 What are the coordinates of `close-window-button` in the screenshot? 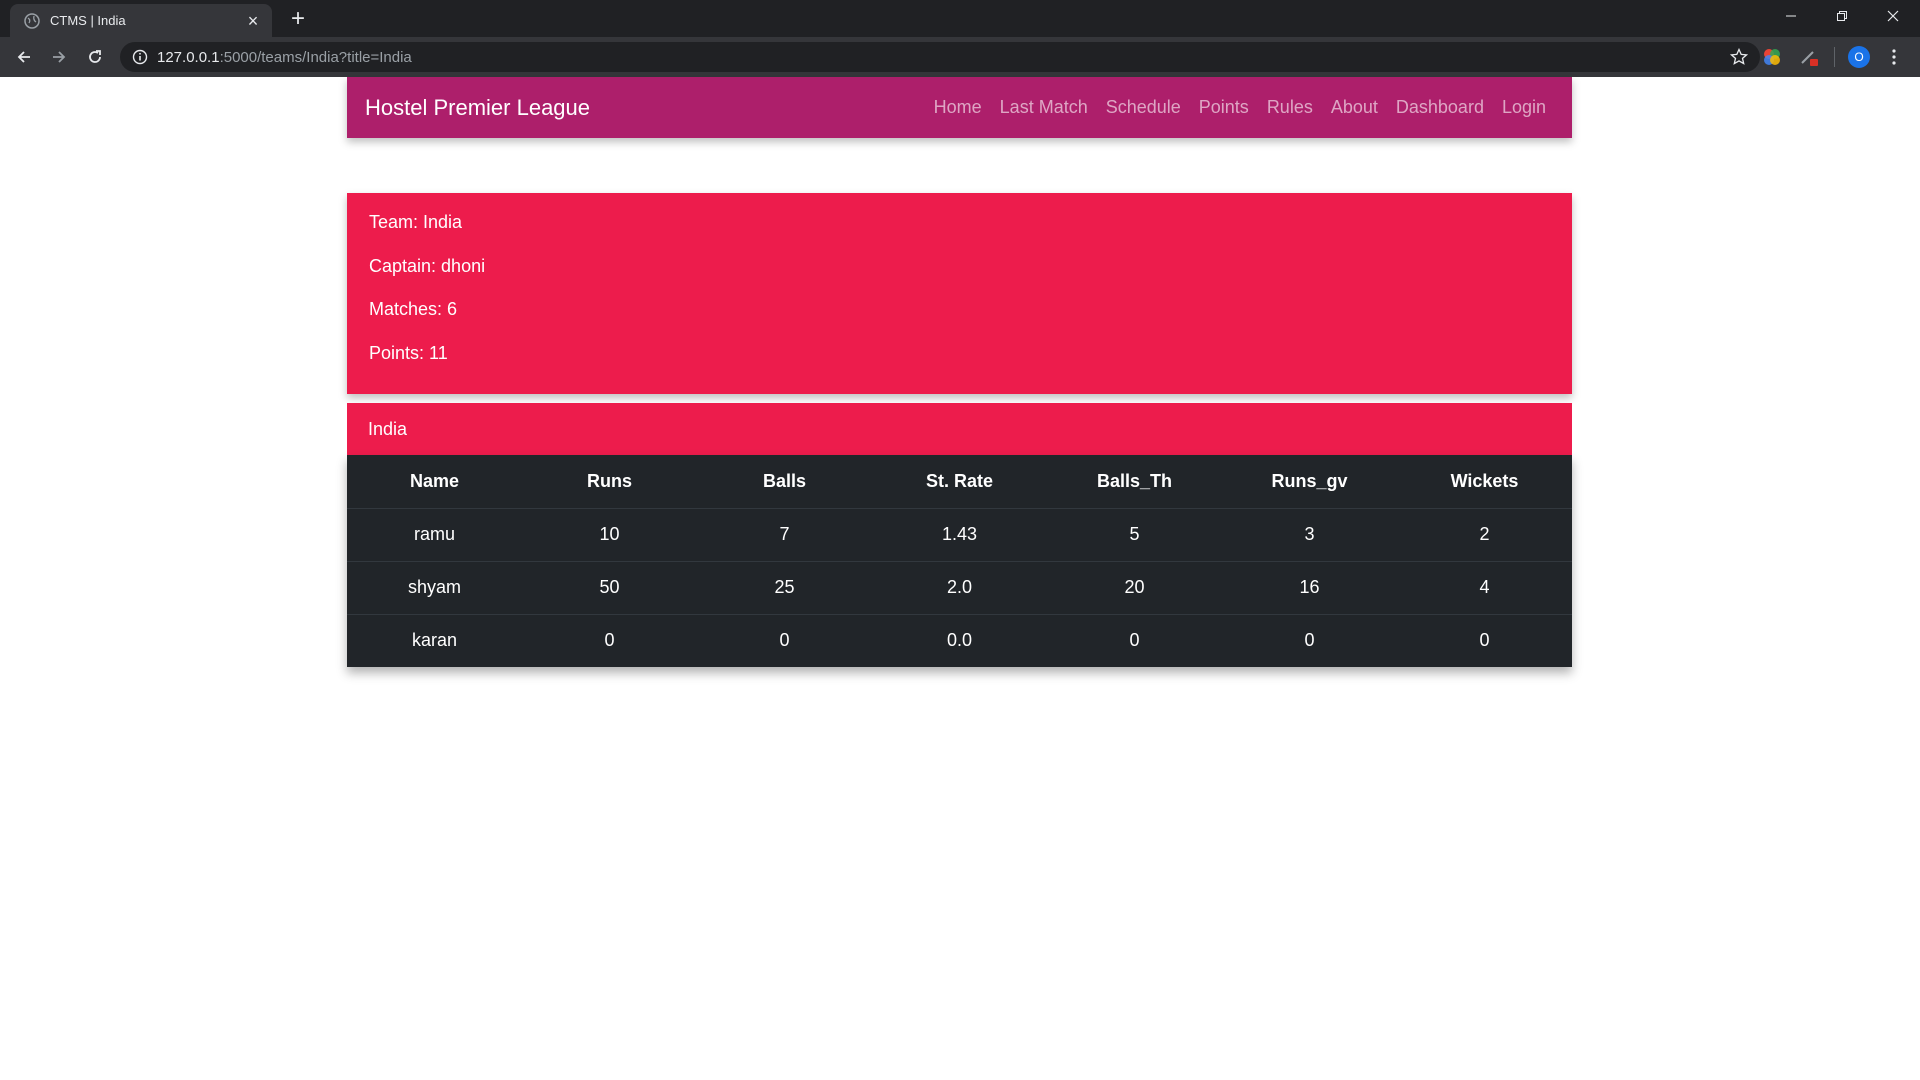 It's located at (1893, 16).